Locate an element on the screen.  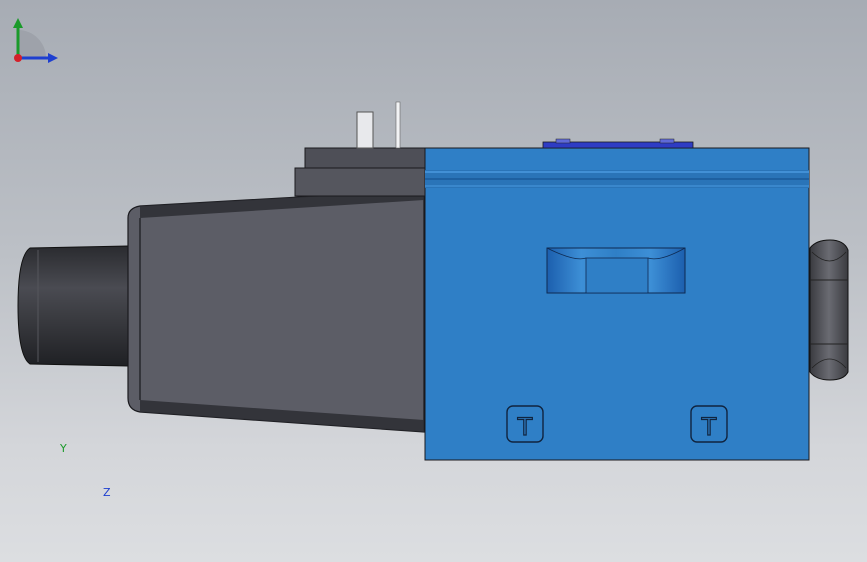
terminal-box is located at coordinates (360, 149).